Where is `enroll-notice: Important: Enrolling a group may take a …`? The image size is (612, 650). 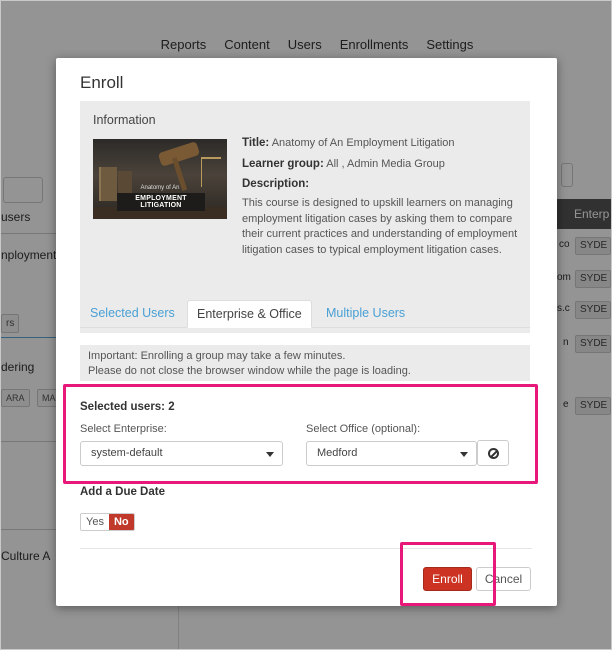
enroll-notice: Important: Enrolling a group may take a … is located at coordinates (305, 363).